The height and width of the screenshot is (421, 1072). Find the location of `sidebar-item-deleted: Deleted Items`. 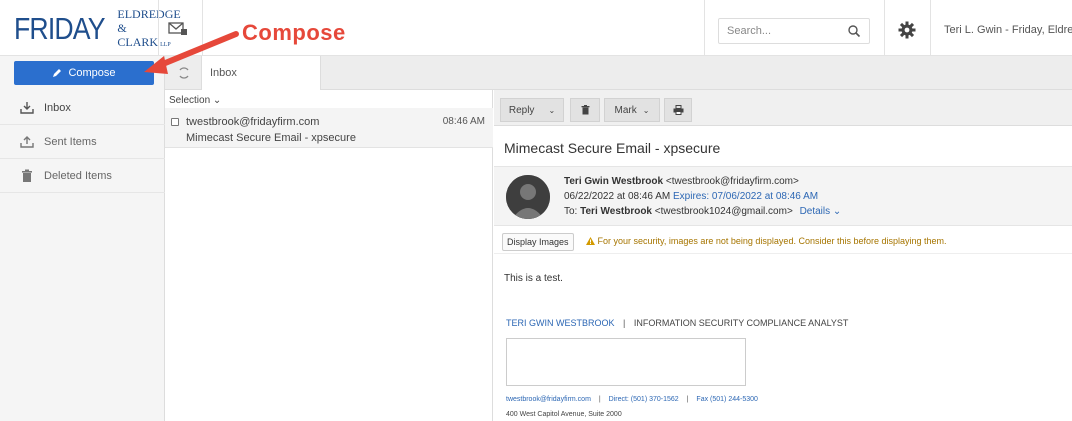

sidebar-item-deleted: Deleted Items is located at coordinates (82, 176).